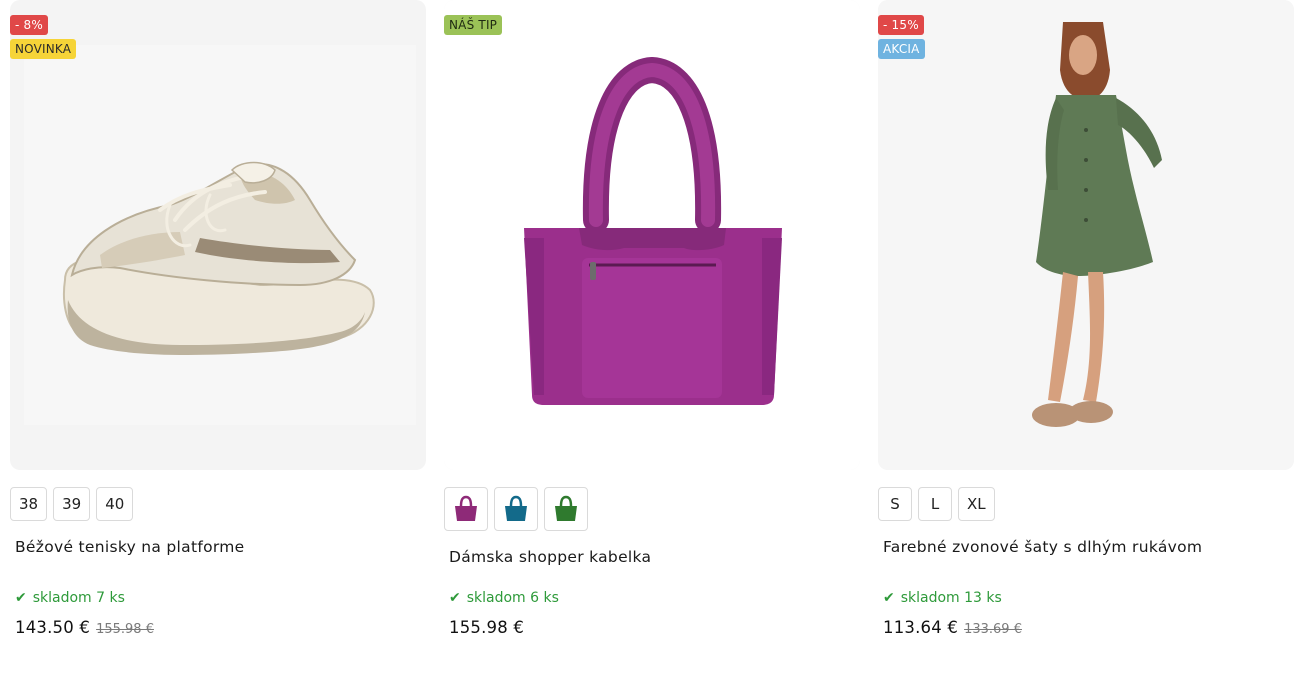 The height and width of the screenshot is (675, 1300). I want to click on product-title: Farebné zvonové šaty s dlhým rukávom, so click(1042, 547).